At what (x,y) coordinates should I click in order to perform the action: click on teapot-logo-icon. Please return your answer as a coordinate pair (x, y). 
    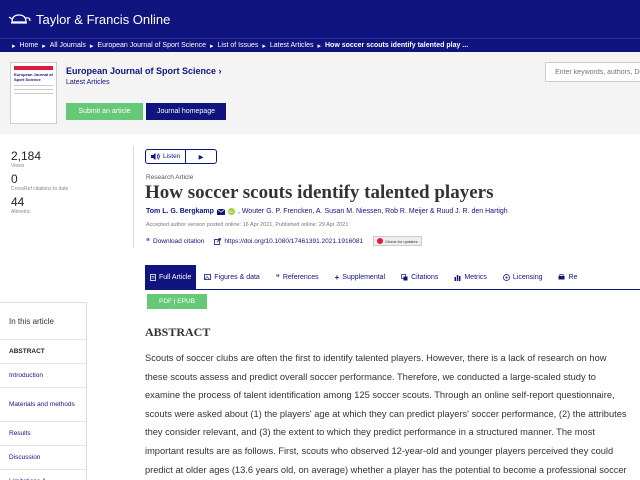
    Looking at the image, I should click on (19, 19).